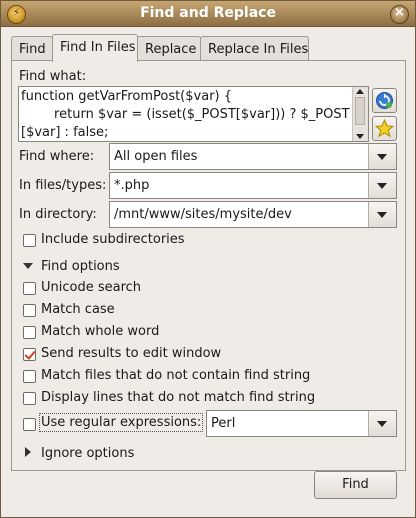 This screenshot has height=518, width=416. I want to click on unicode-search-checkbox, so click(29, 288).